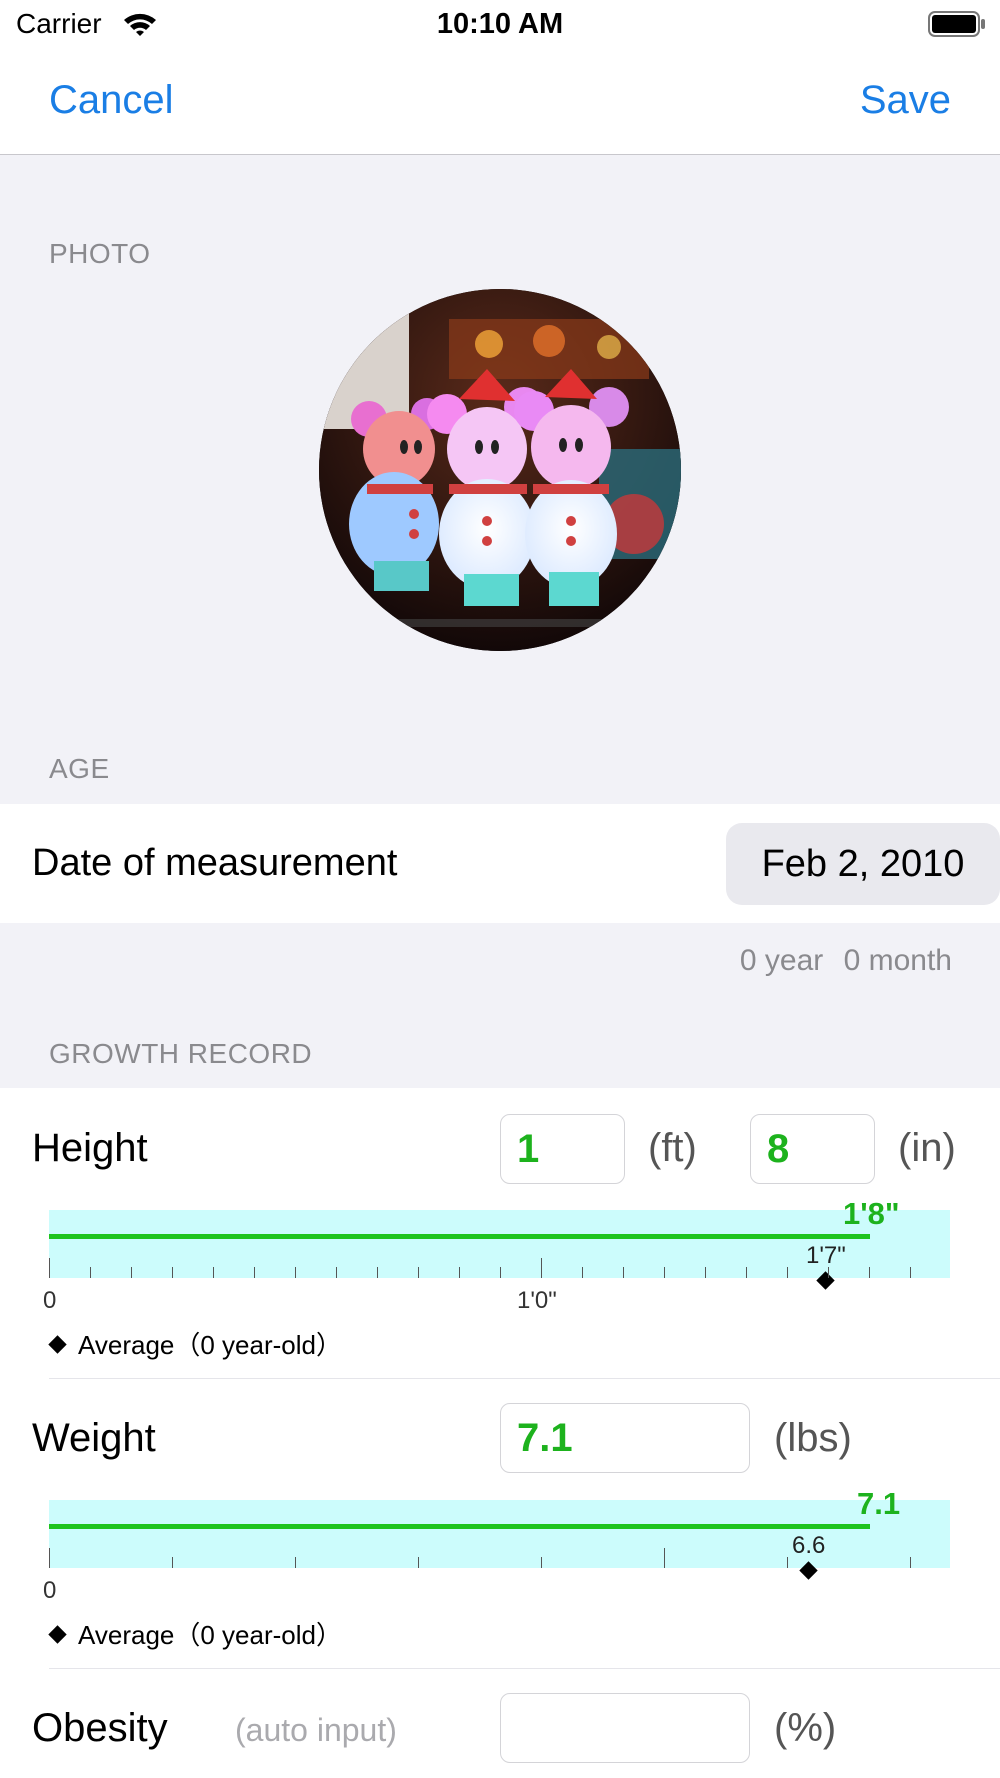  Describe the element at coordinates (840, 961) in the screenshot. I see `age-readout: 0 year 0 month` at that location.